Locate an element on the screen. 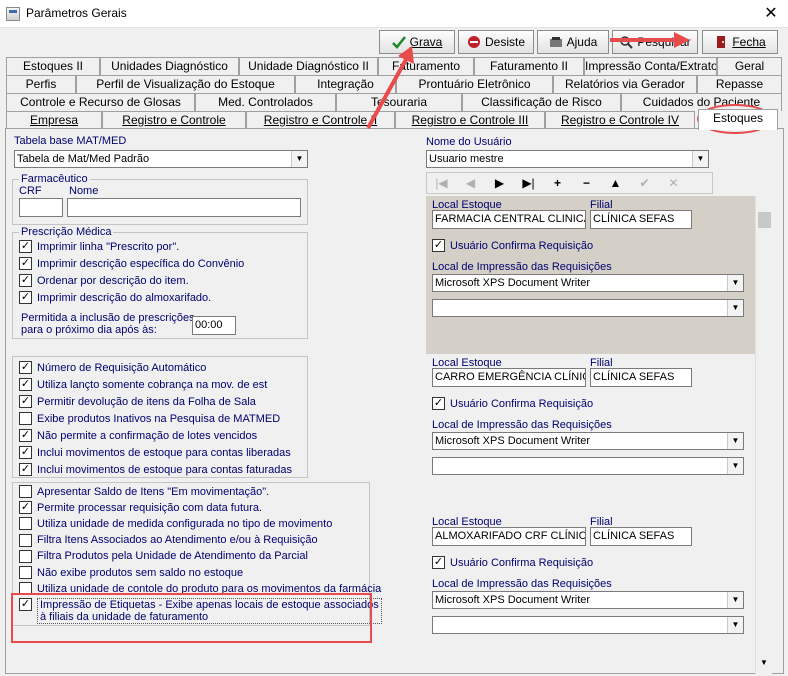 This screenshot has height=676, width=788. option-checkbox: ✓ Imprimir descrição do almoxarifado. is located at coordinates (115, 297).